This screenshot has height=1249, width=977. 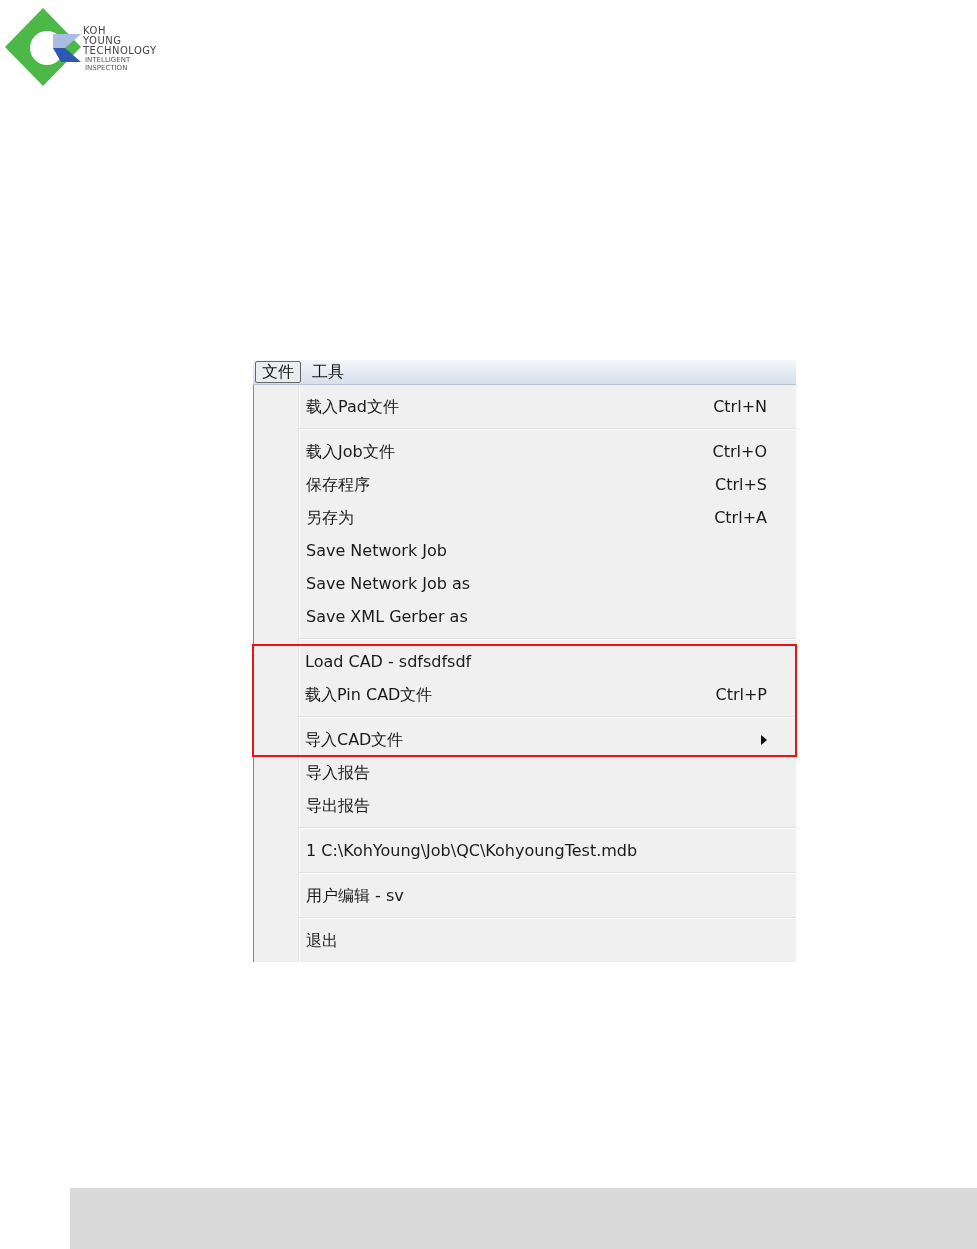 I want to click on menu-item: 导入CAD文件, so click(x=524, y=739).